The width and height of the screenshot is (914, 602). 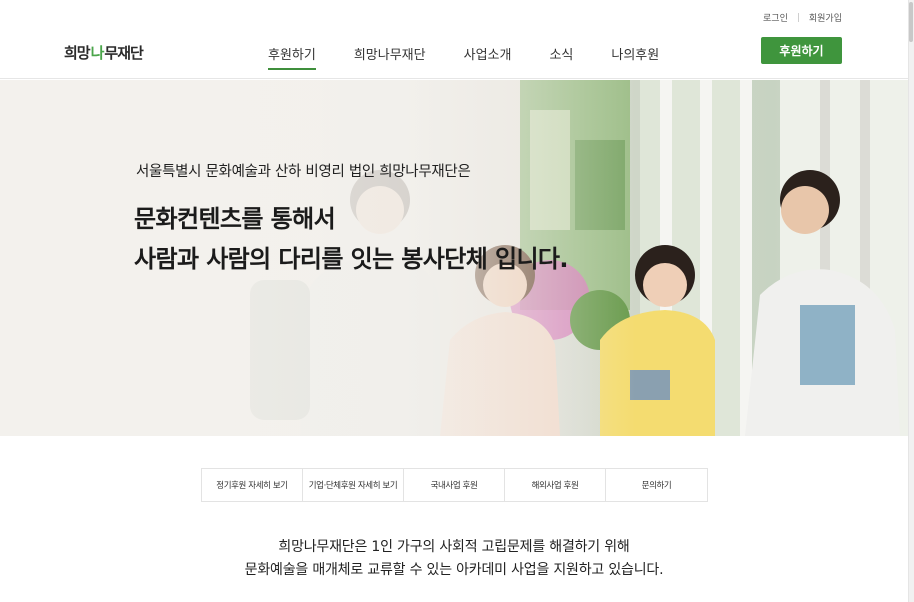 I want to click on hero-subtitle: 서울특별시 문화예술과 산하 비영리 법인 희망나무재단은, so click(x=303, y=172).